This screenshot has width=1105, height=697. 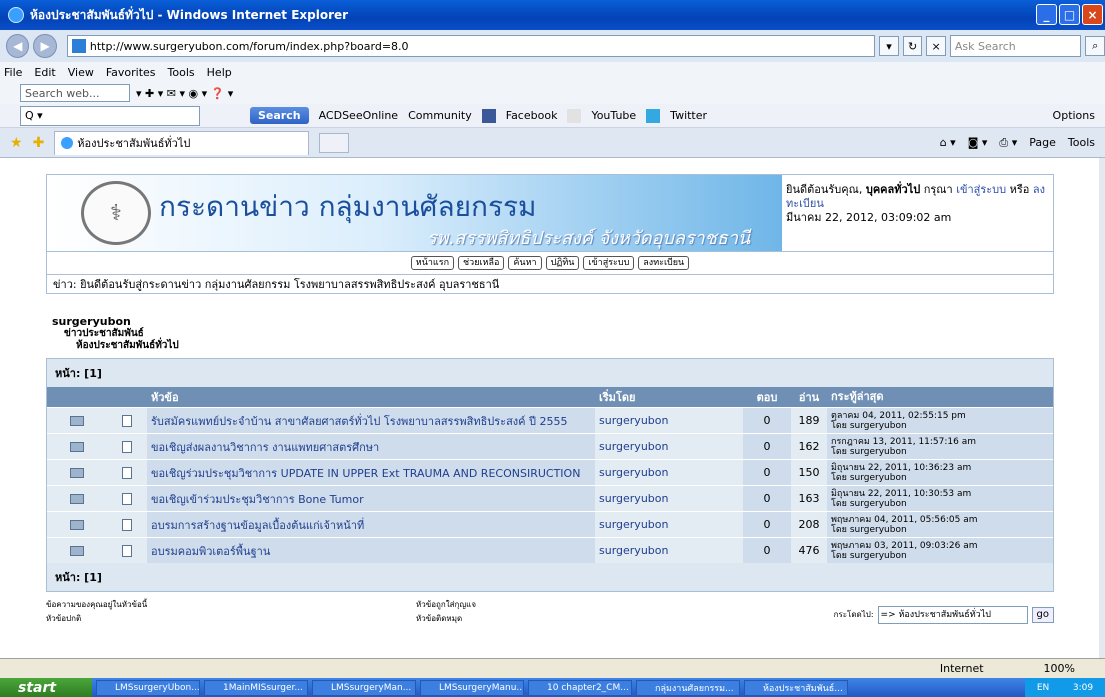 What do you see at coordinates (904, 441) in the screenshot?
I see `last-post-date: กรกฎาคม 13, 2011, 11:57:16 am` at bounding box center [904, 441].